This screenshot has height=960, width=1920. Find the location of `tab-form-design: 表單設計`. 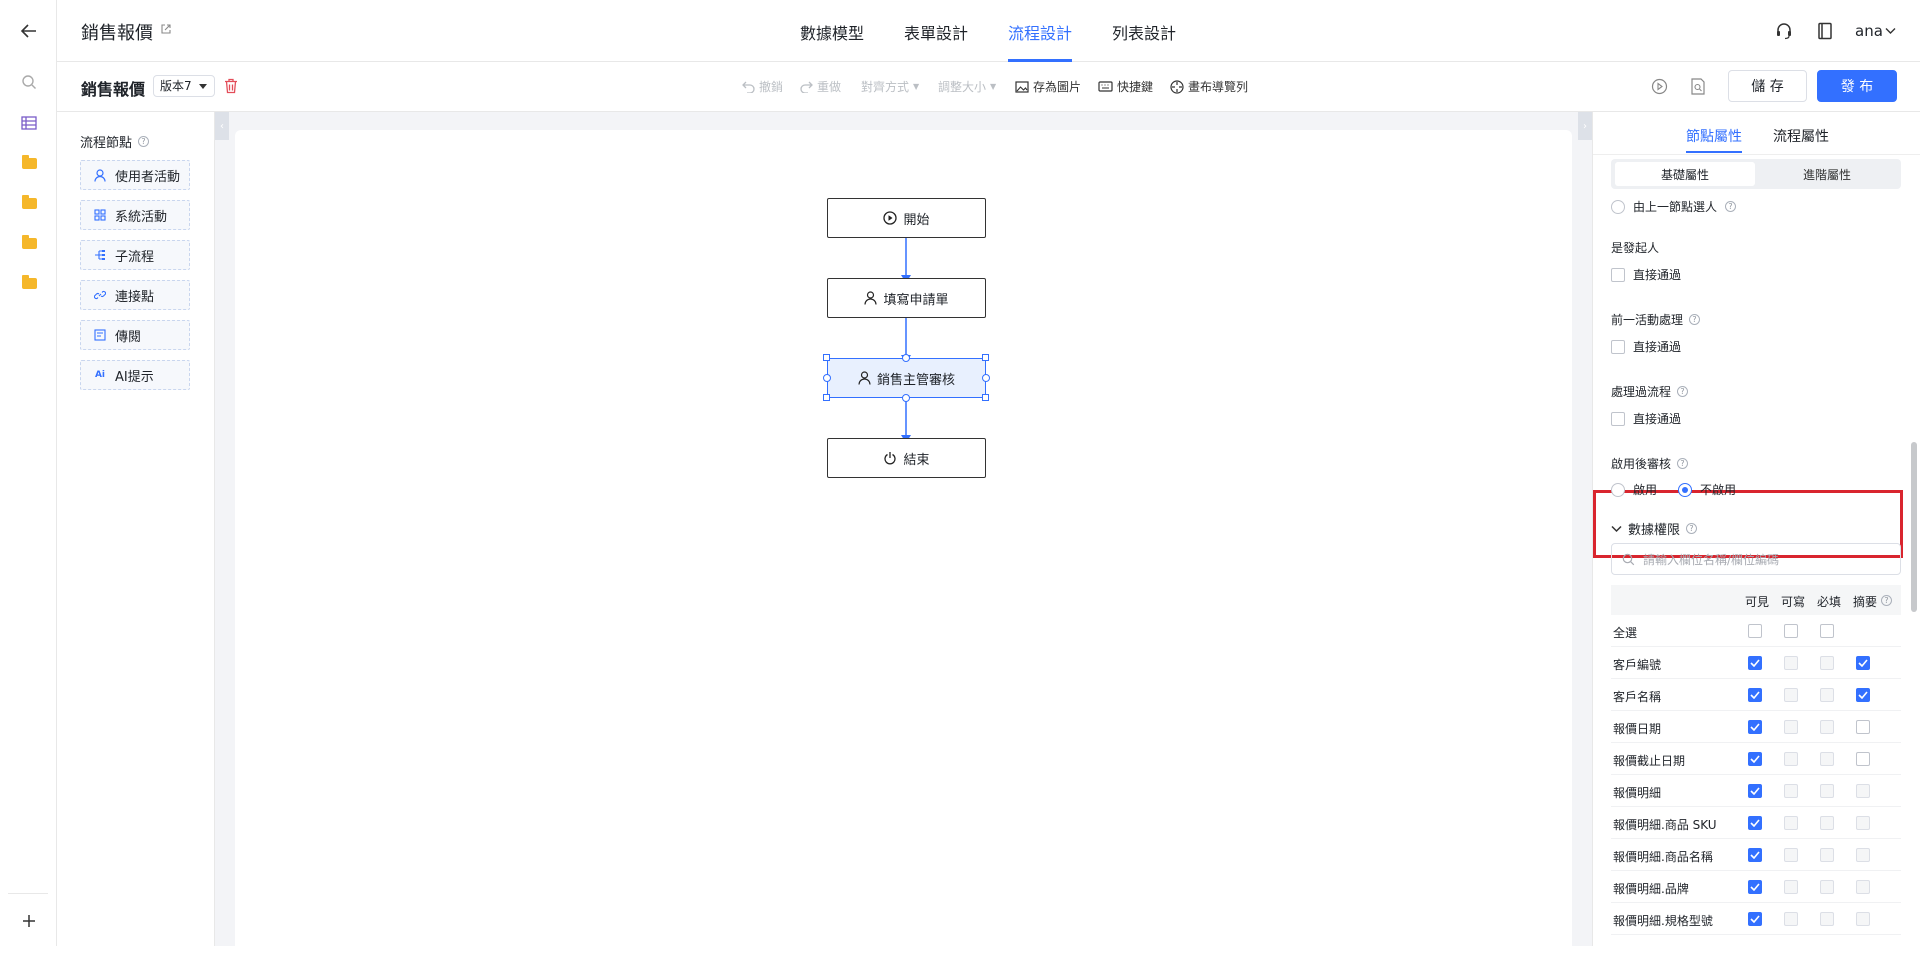

tab-form-design: 表單設計 is located at coordinates (936, 32).